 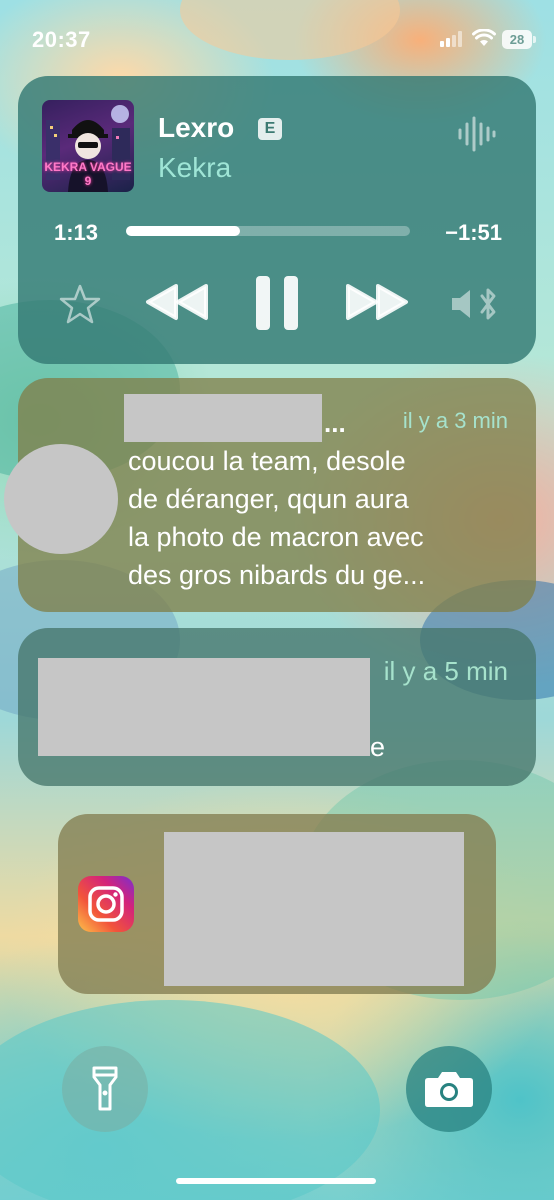 What do you see at coordinates (276, 537) in the screenshot?
I see `notification-body-line: la photo de macron avec` at bounding box center [276, 537].